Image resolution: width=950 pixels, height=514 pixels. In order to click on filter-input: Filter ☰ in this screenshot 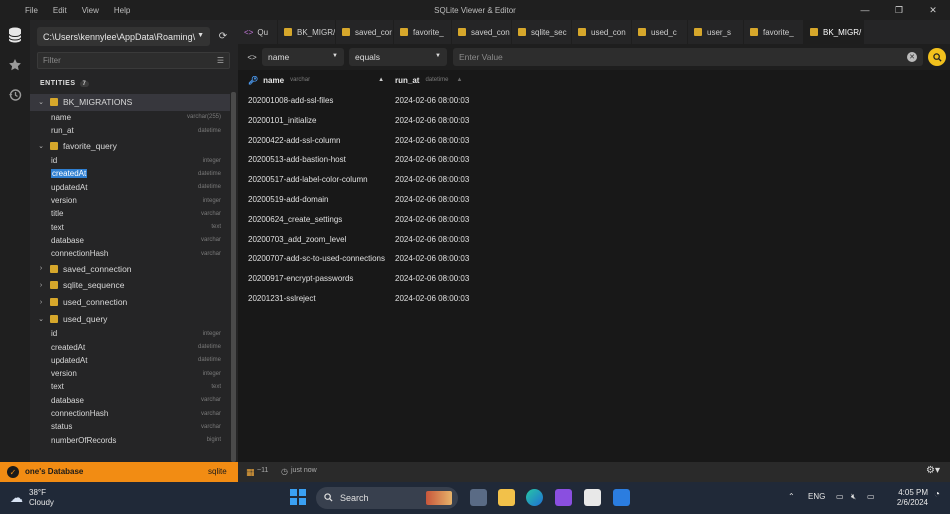, I will do `click(133, 60)`.